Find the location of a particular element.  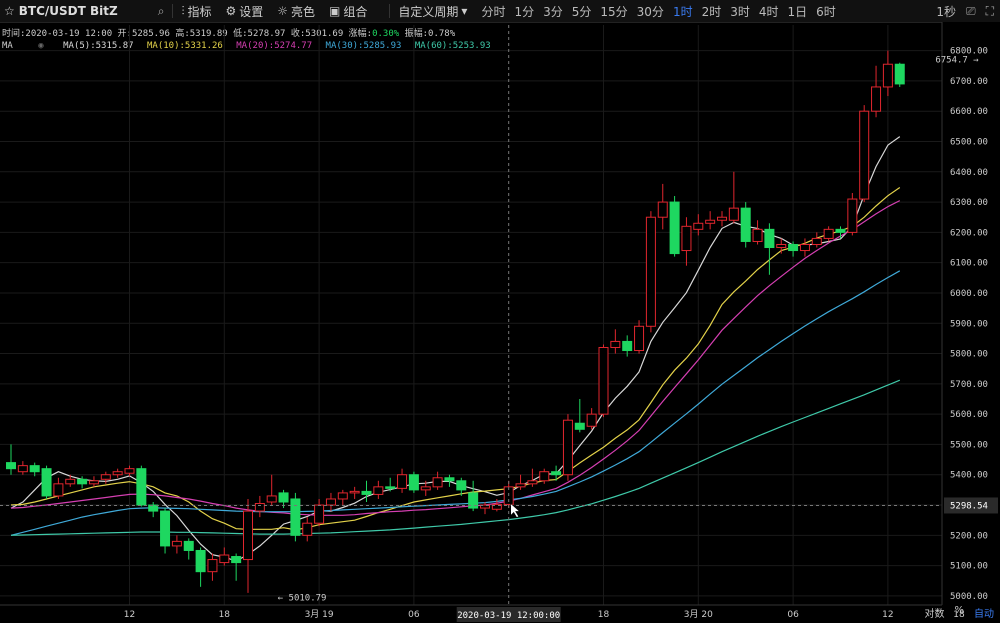

y-tick-label: 5400.00 is located at coordinates (969, 476).